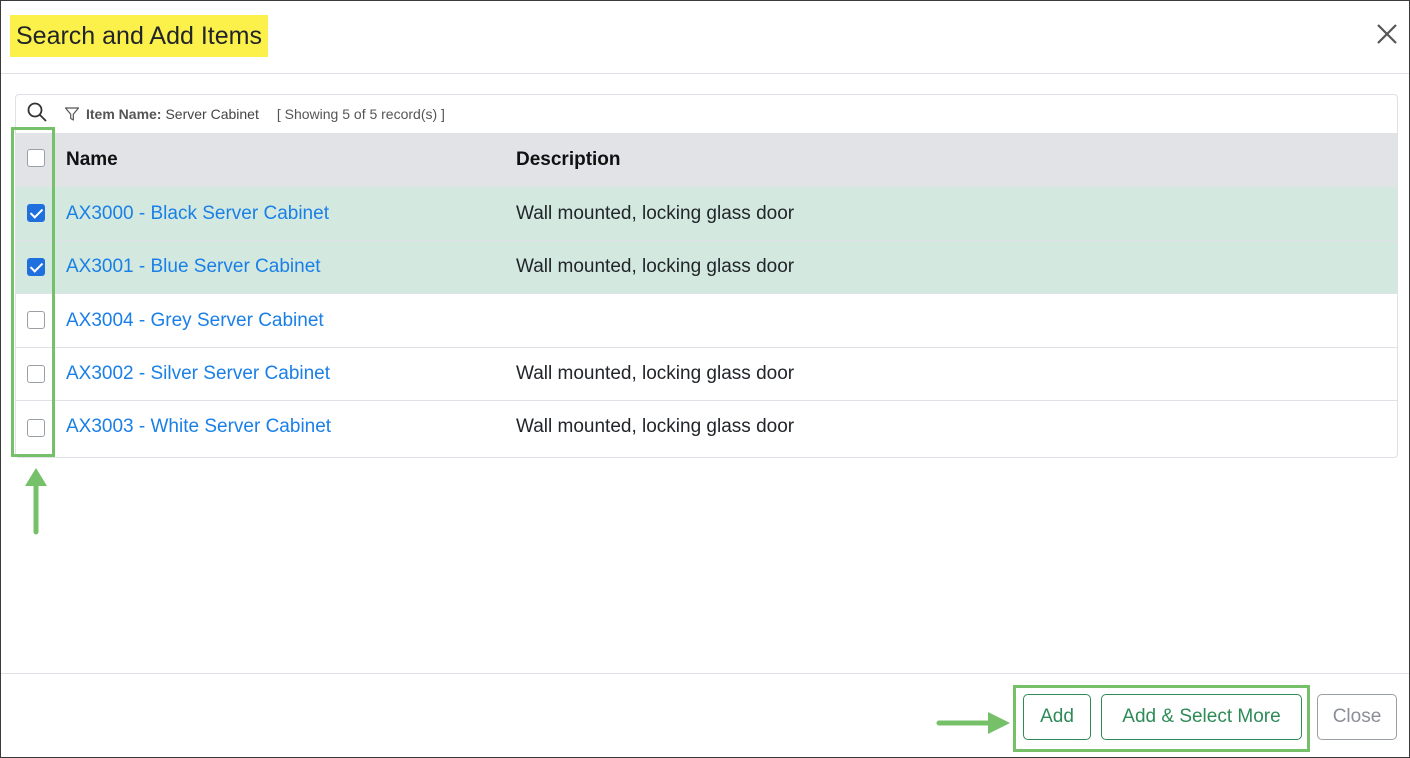 This screenshot has height=758, width=1410. Describe the element at coordinates (193, 267) in the screenshot. I see `item-name-link: AX3001 - Blue Server Cabinet` at that location.